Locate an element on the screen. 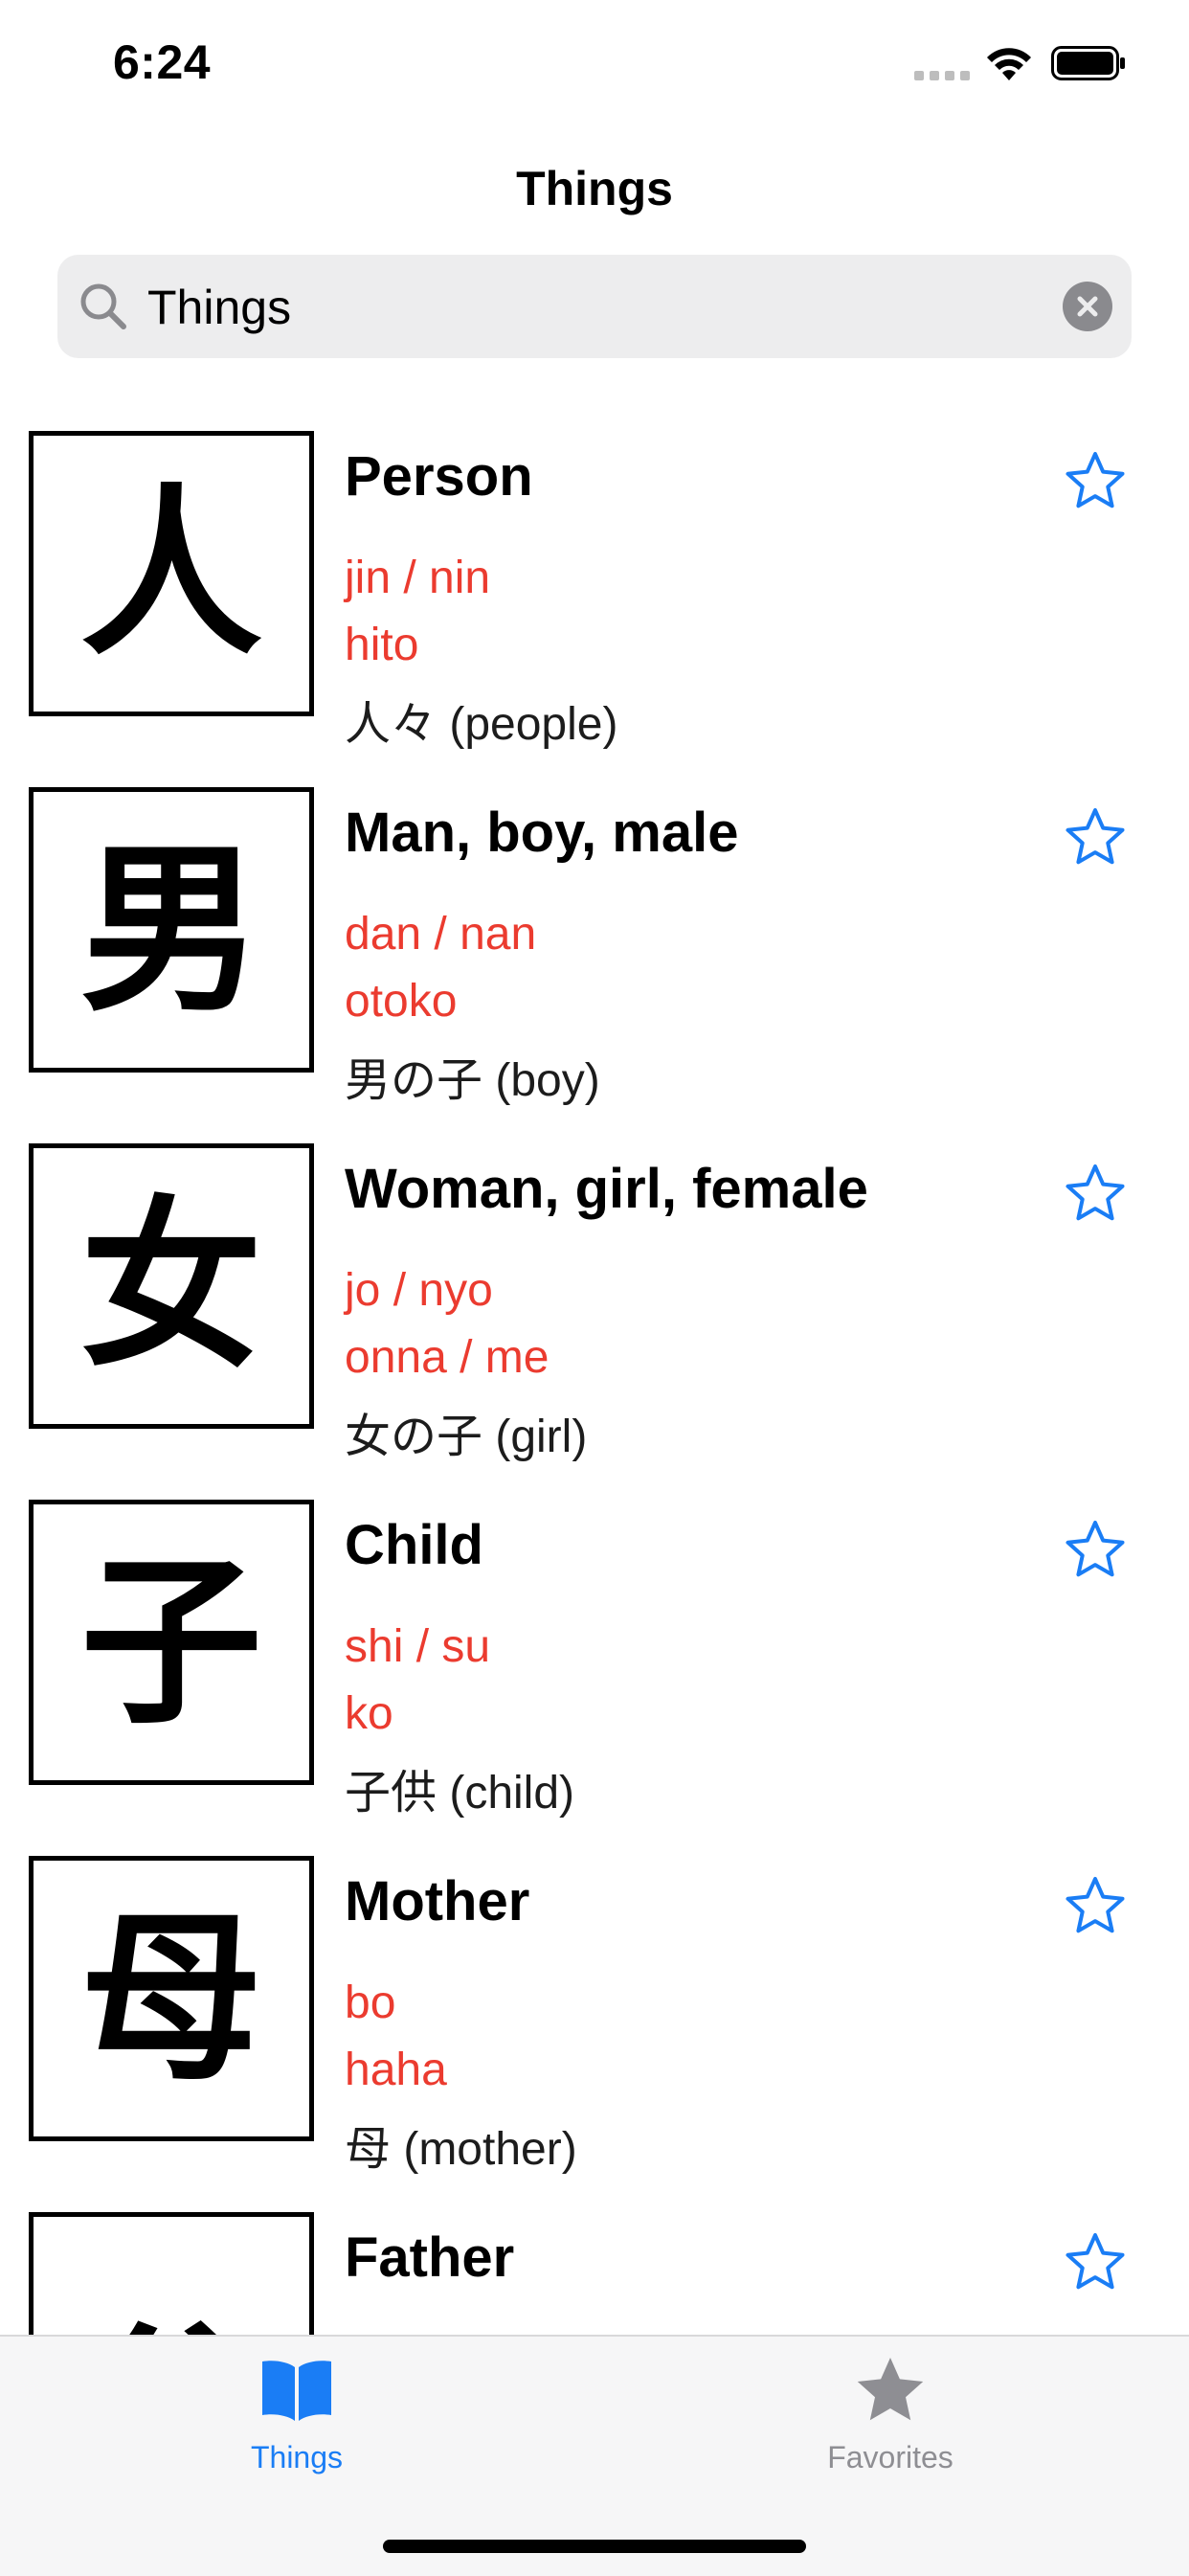 This screenshot has width=1189, height=2576. example-word: 子供 (child) is located at coordinates (460, 1793).